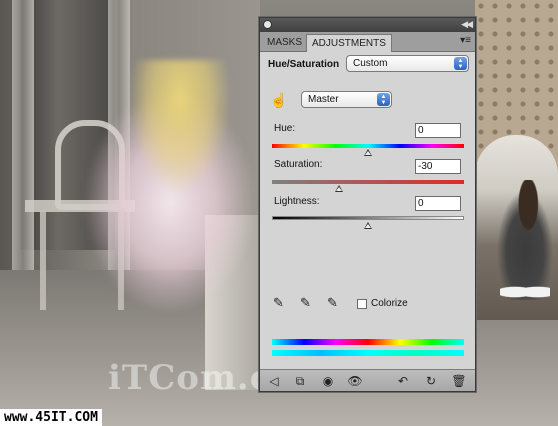  Describe the element at coordinates (368, 225) in the screenshot. I see `lightness-slider-thumb` at that location.